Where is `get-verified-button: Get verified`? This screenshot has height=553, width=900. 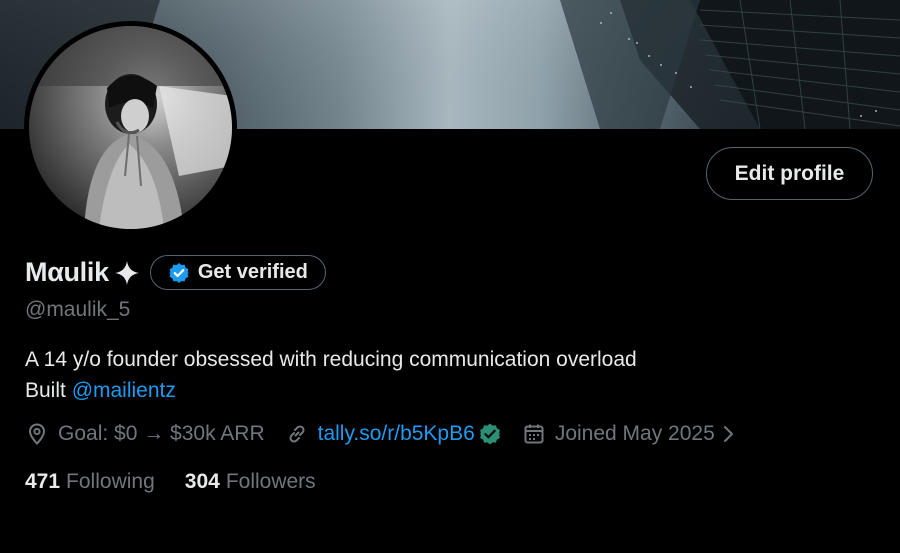
get-verified-button: Get verified is located at coordinates (237, 272).